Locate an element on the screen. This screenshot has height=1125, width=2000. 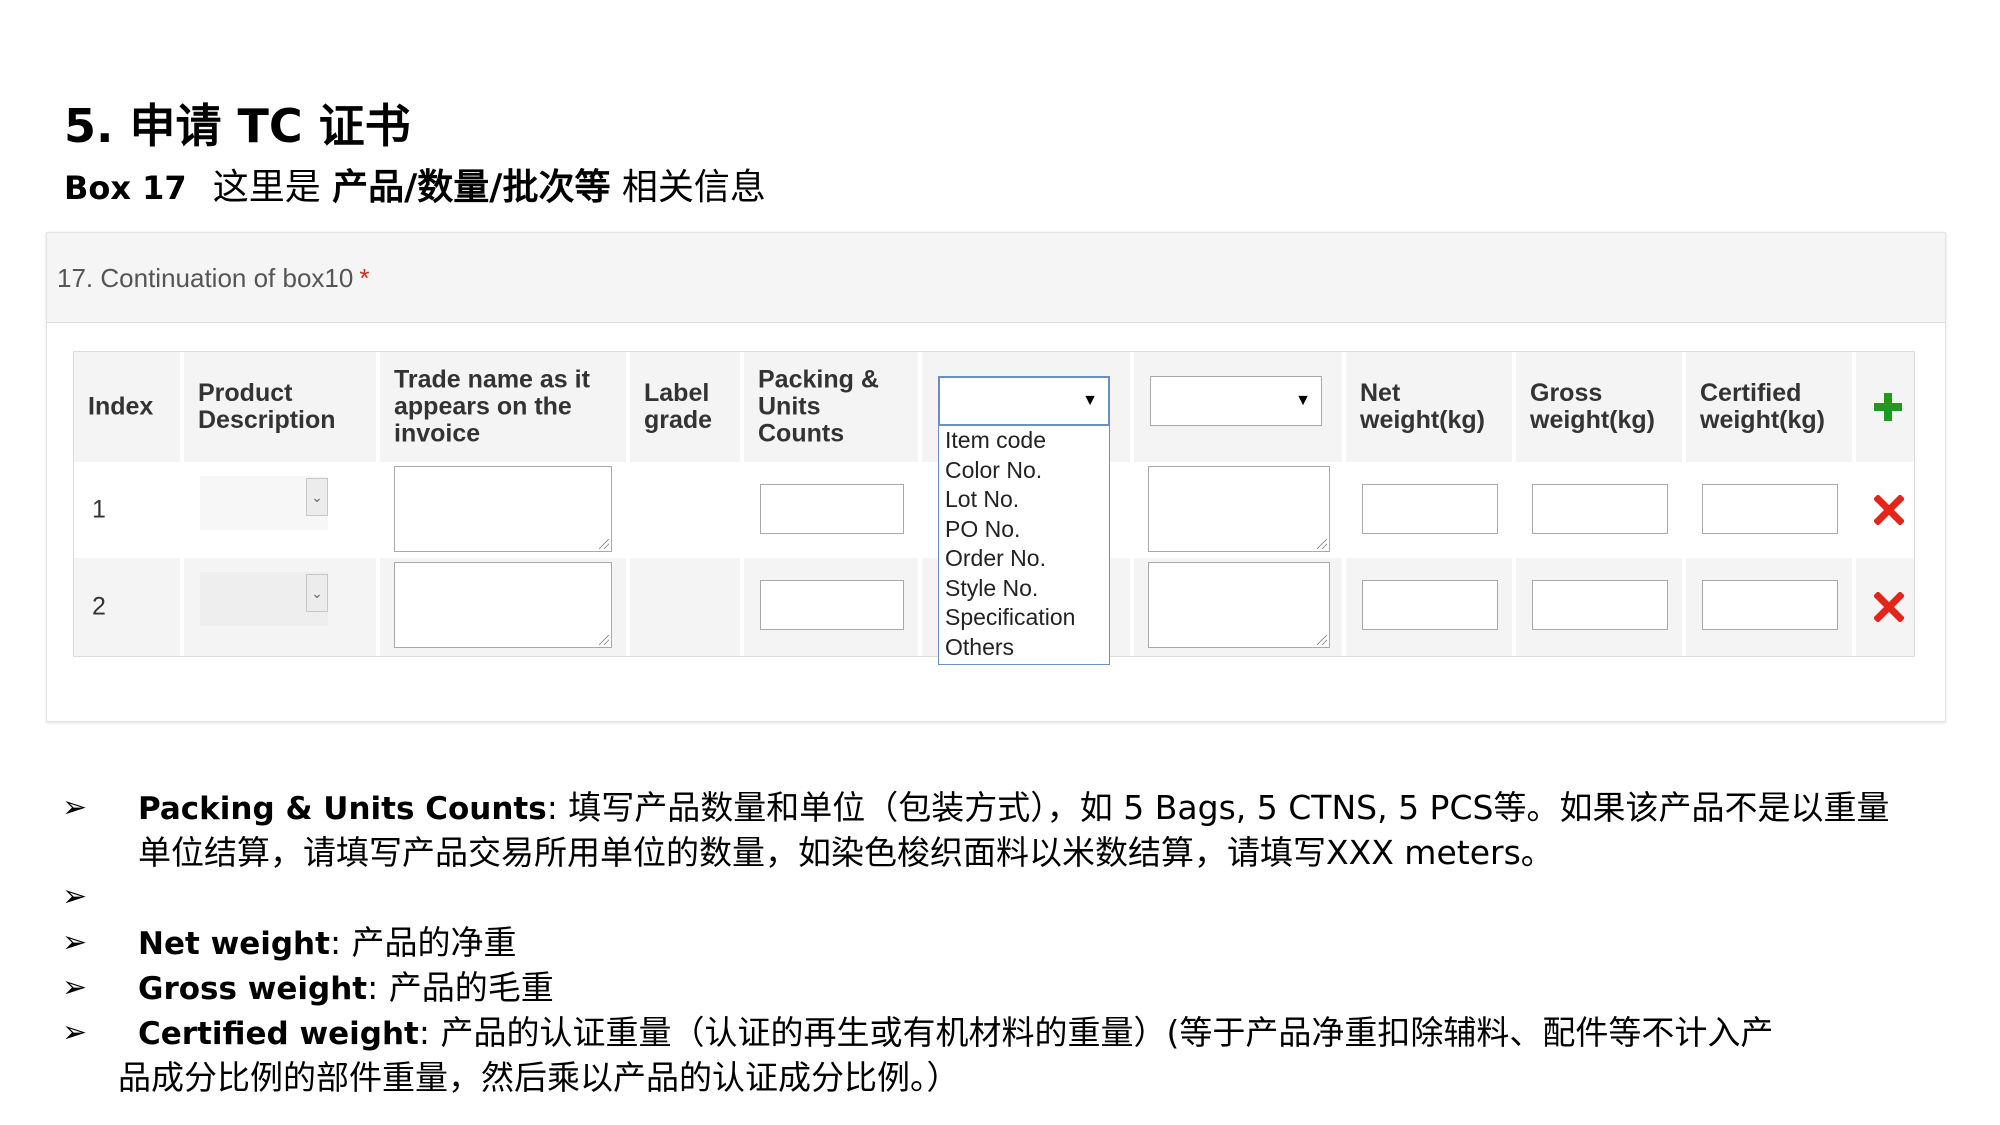
slide-title: 5. 申请 TC 证书 is located at coordinates (237, 126).